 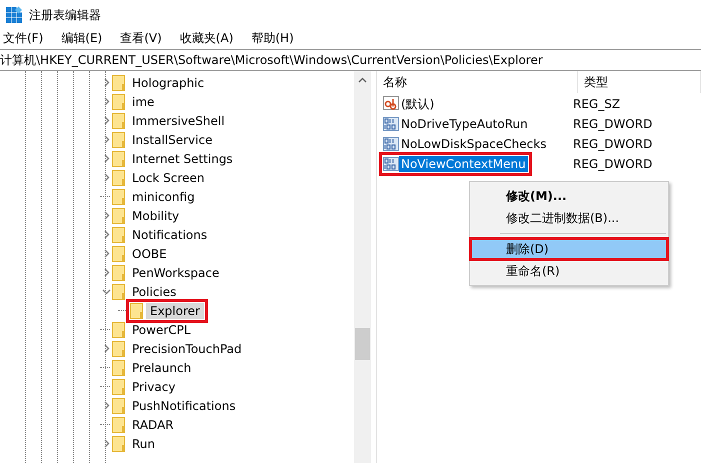 I want to click on scrollbar, so click(x=363, y=267).